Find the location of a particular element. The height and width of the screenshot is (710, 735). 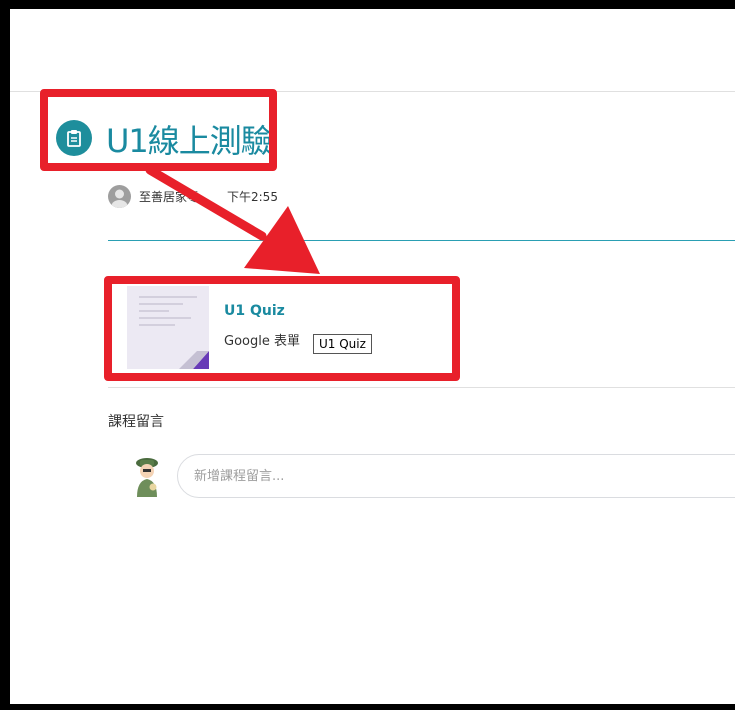

post-time: 下午2:55 is located at coordinates (252, 197).